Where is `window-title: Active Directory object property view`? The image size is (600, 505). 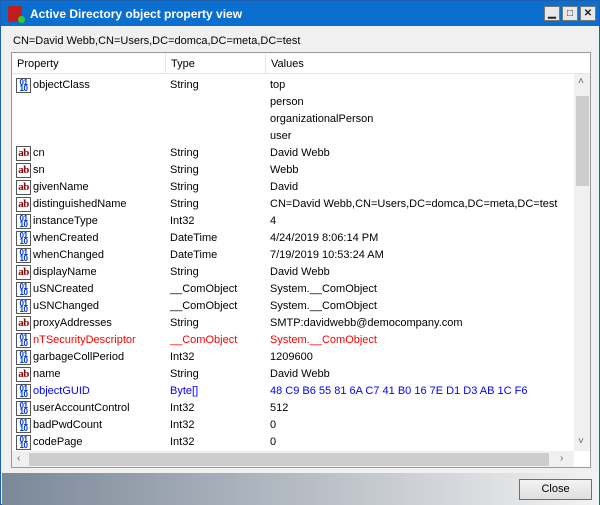
window-title: Active Directory object property view is located at coordinates (136, 13).